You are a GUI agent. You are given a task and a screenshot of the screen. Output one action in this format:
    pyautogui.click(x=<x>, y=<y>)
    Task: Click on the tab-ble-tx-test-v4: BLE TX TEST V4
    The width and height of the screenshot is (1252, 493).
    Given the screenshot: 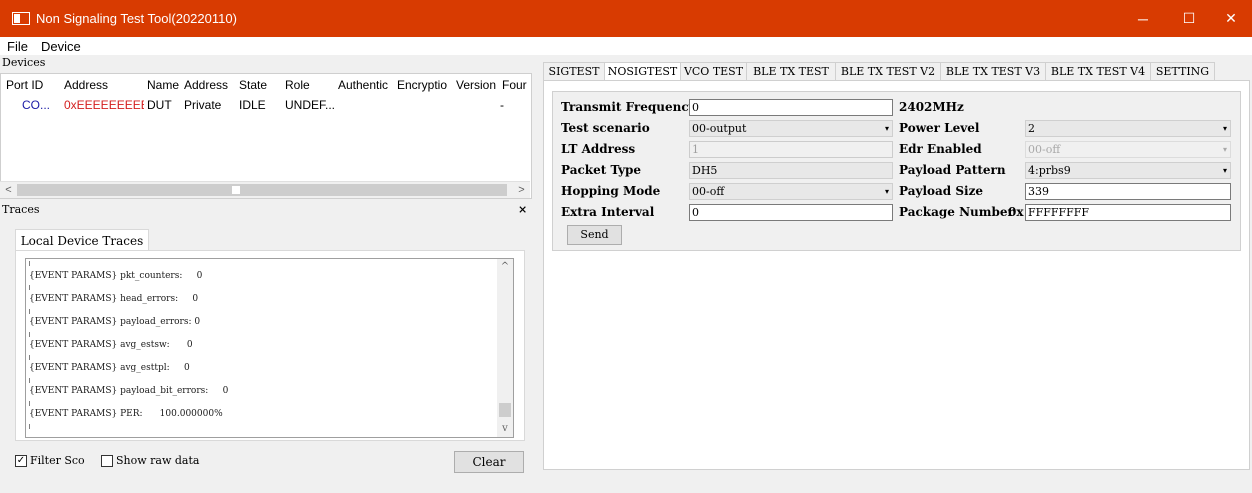 What is the action you would take?
    pyautogui.click(x=1098, y=71)
    